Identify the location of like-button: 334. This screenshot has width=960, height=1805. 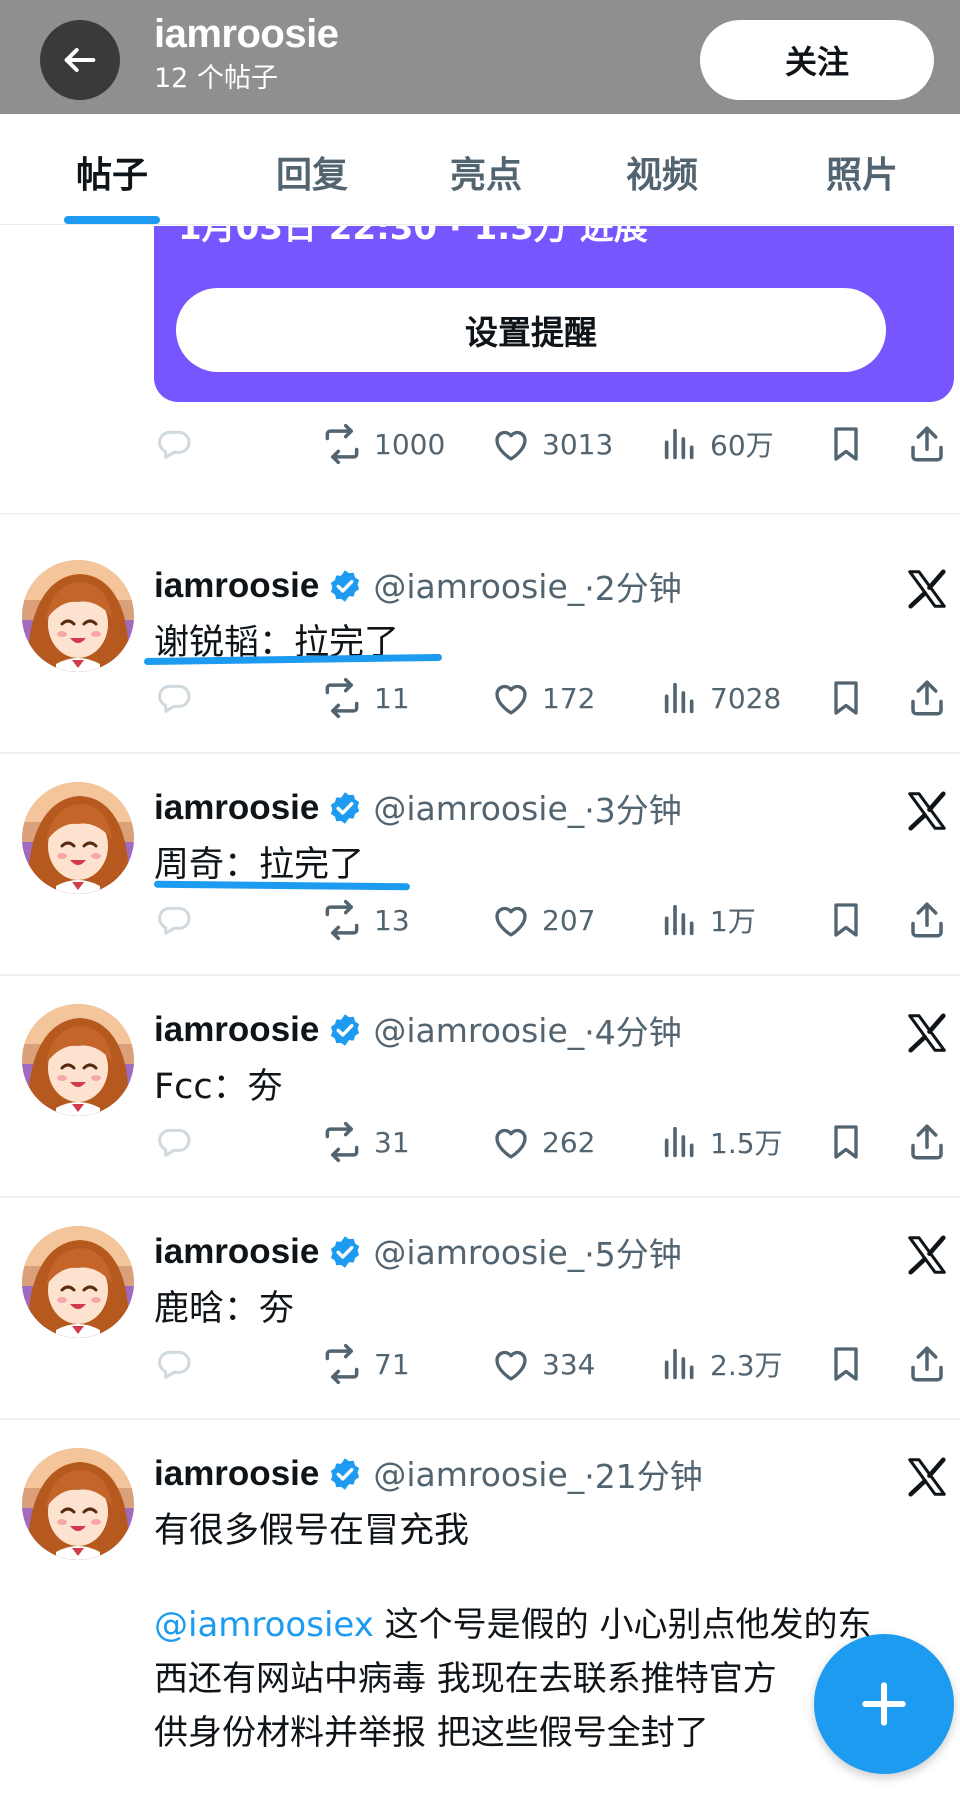
(542, 1364).